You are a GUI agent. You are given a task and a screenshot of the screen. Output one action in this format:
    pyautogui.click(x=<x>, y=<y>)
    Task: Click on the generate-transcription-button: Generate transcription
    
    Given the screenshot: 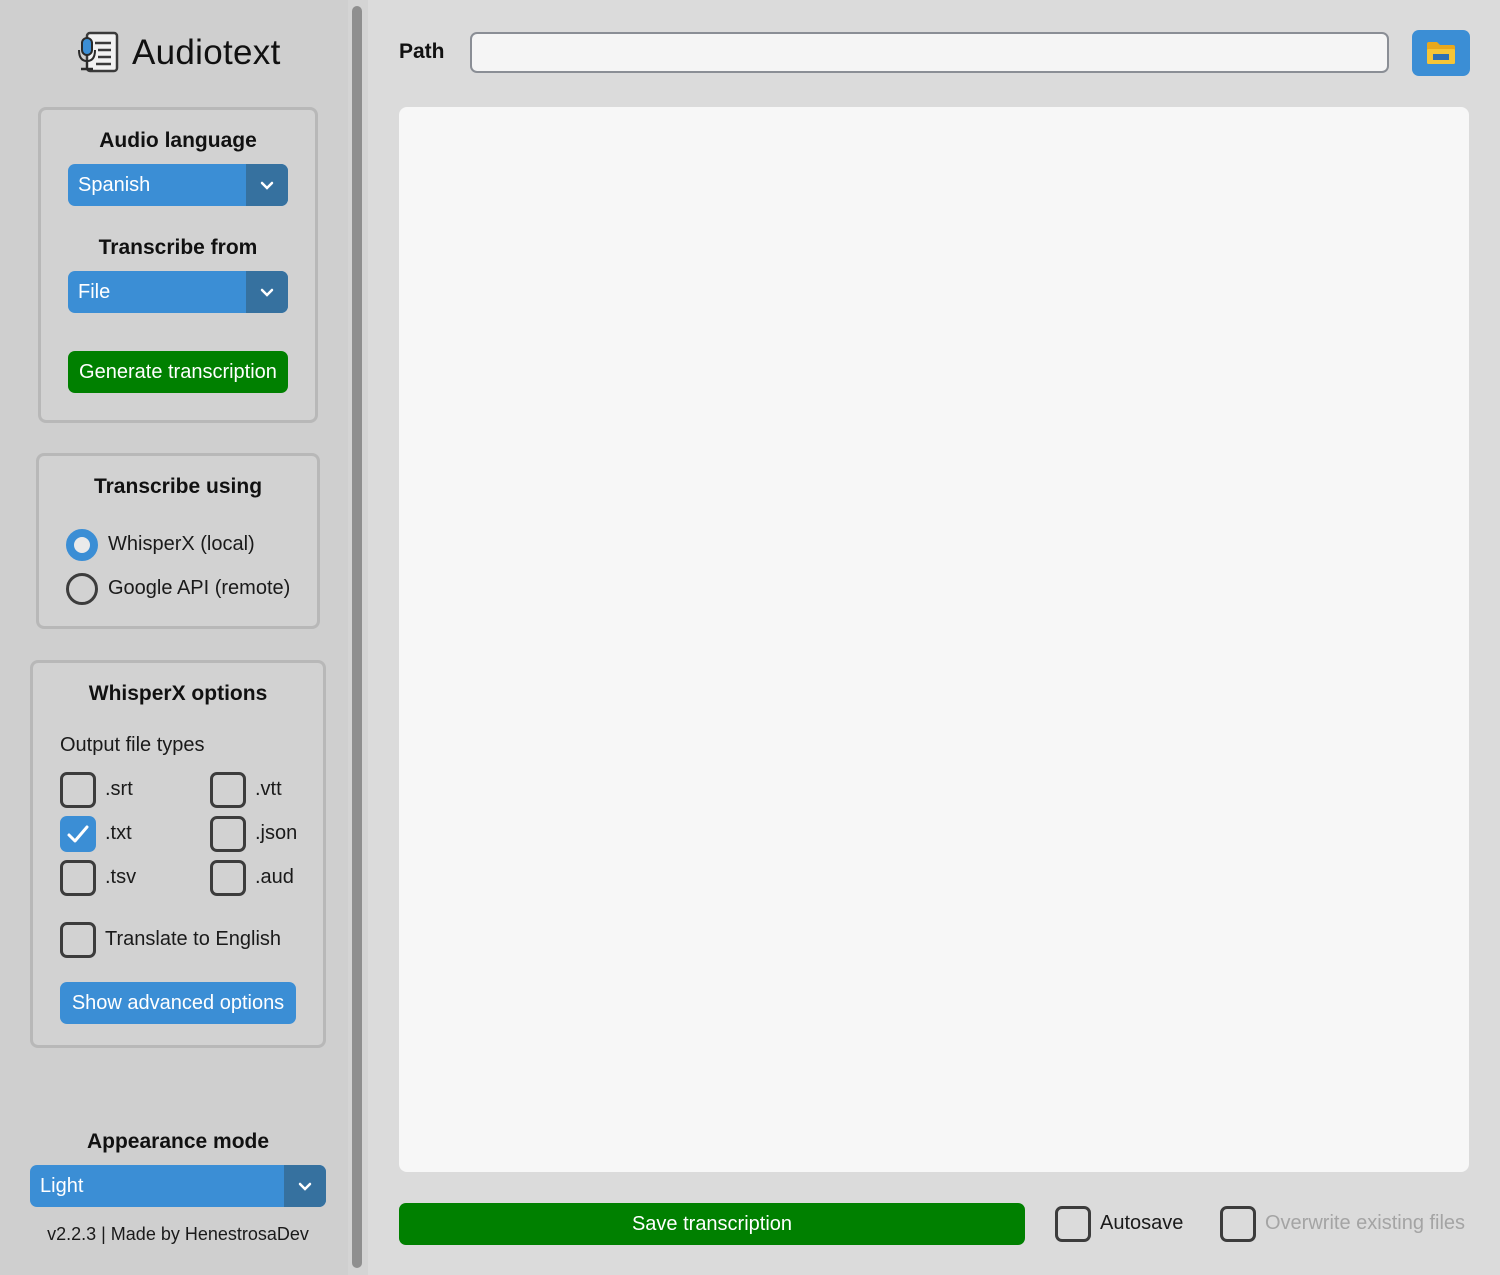 What is the action you would take?
    pyautogui.click(x=178, y=372)
    